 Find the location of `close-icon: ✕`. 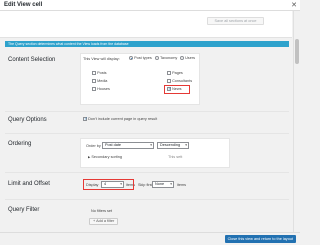

close-icon: ✕ is located at coordinates (294, 5).